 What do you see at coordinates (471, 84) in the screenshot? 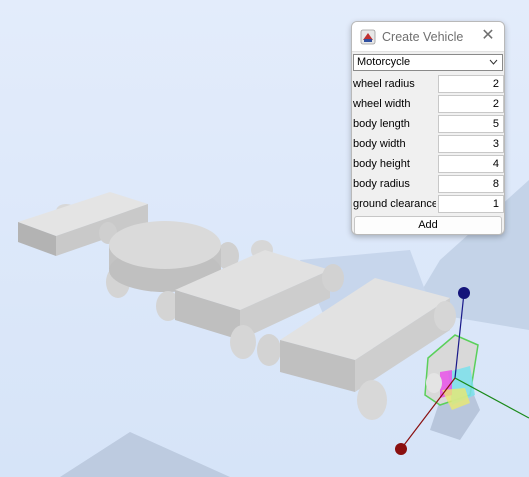
I see `wheel-radius-input: 2` at bounding box center [471, 84].